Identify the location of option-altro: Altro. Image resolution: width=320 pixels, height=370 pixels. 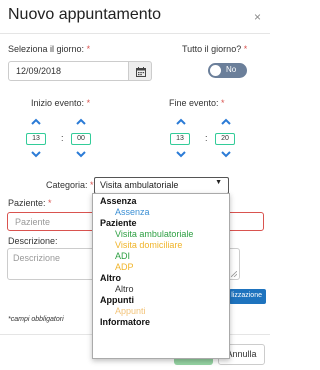
(124, 289).